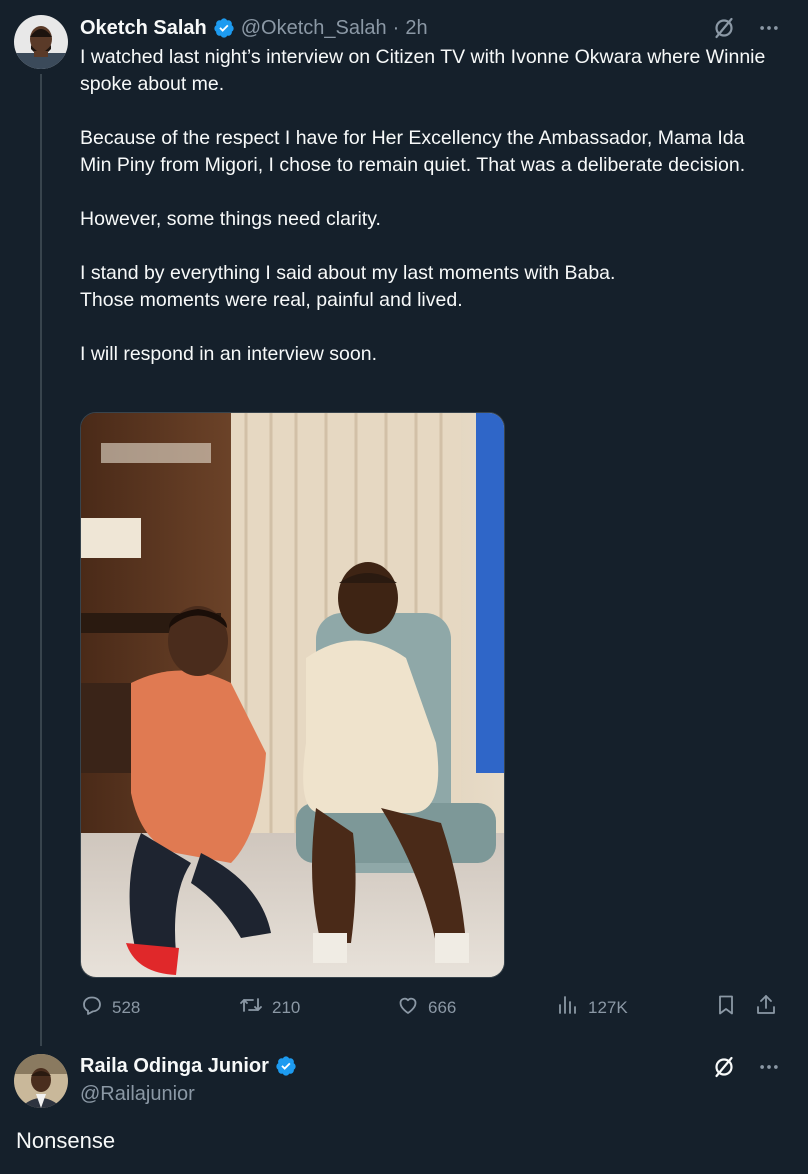 The width and height of the screenshot is (808, 1174). What do you see at coordinates (41, 560) in the screenshot?
I see `thread-connector-line` at bounding box center [41, 560].